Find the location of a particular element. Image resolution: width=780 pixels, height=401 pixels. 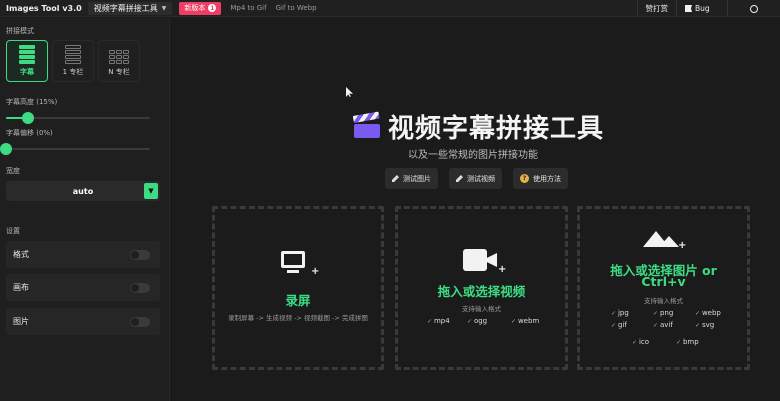

mode-subtitle: 字幕 is located at coordinates (27, 61).